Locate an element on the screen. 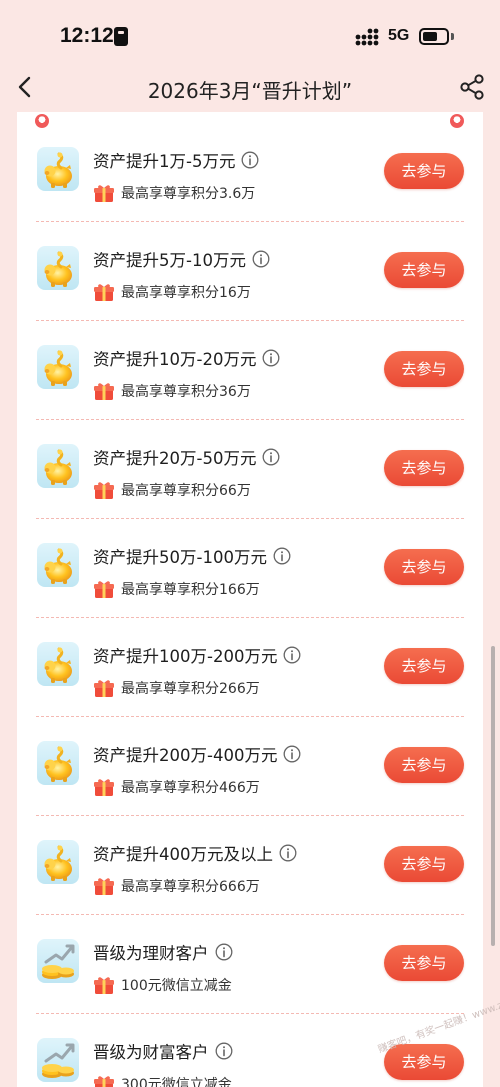 This screenshot has width=500, height=1087. task-reward-text: 300元微信立减金 is located at coordinates (176, 1082).